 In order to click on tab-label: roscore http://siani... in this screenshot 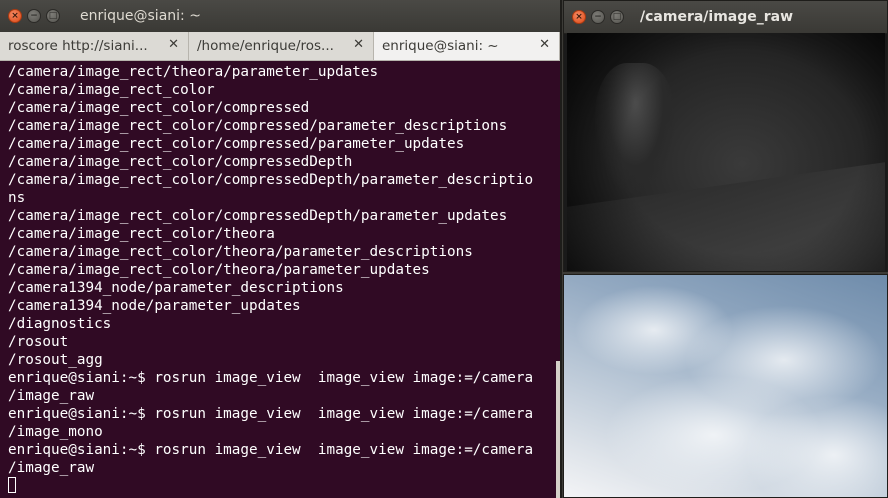, I will do `click(78, 46)`.